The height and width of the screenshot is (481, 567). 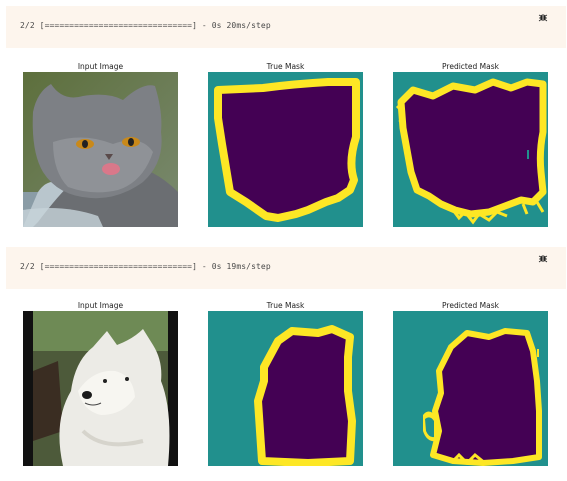 I want to click on cat-photo, so click(x=100, y=149).